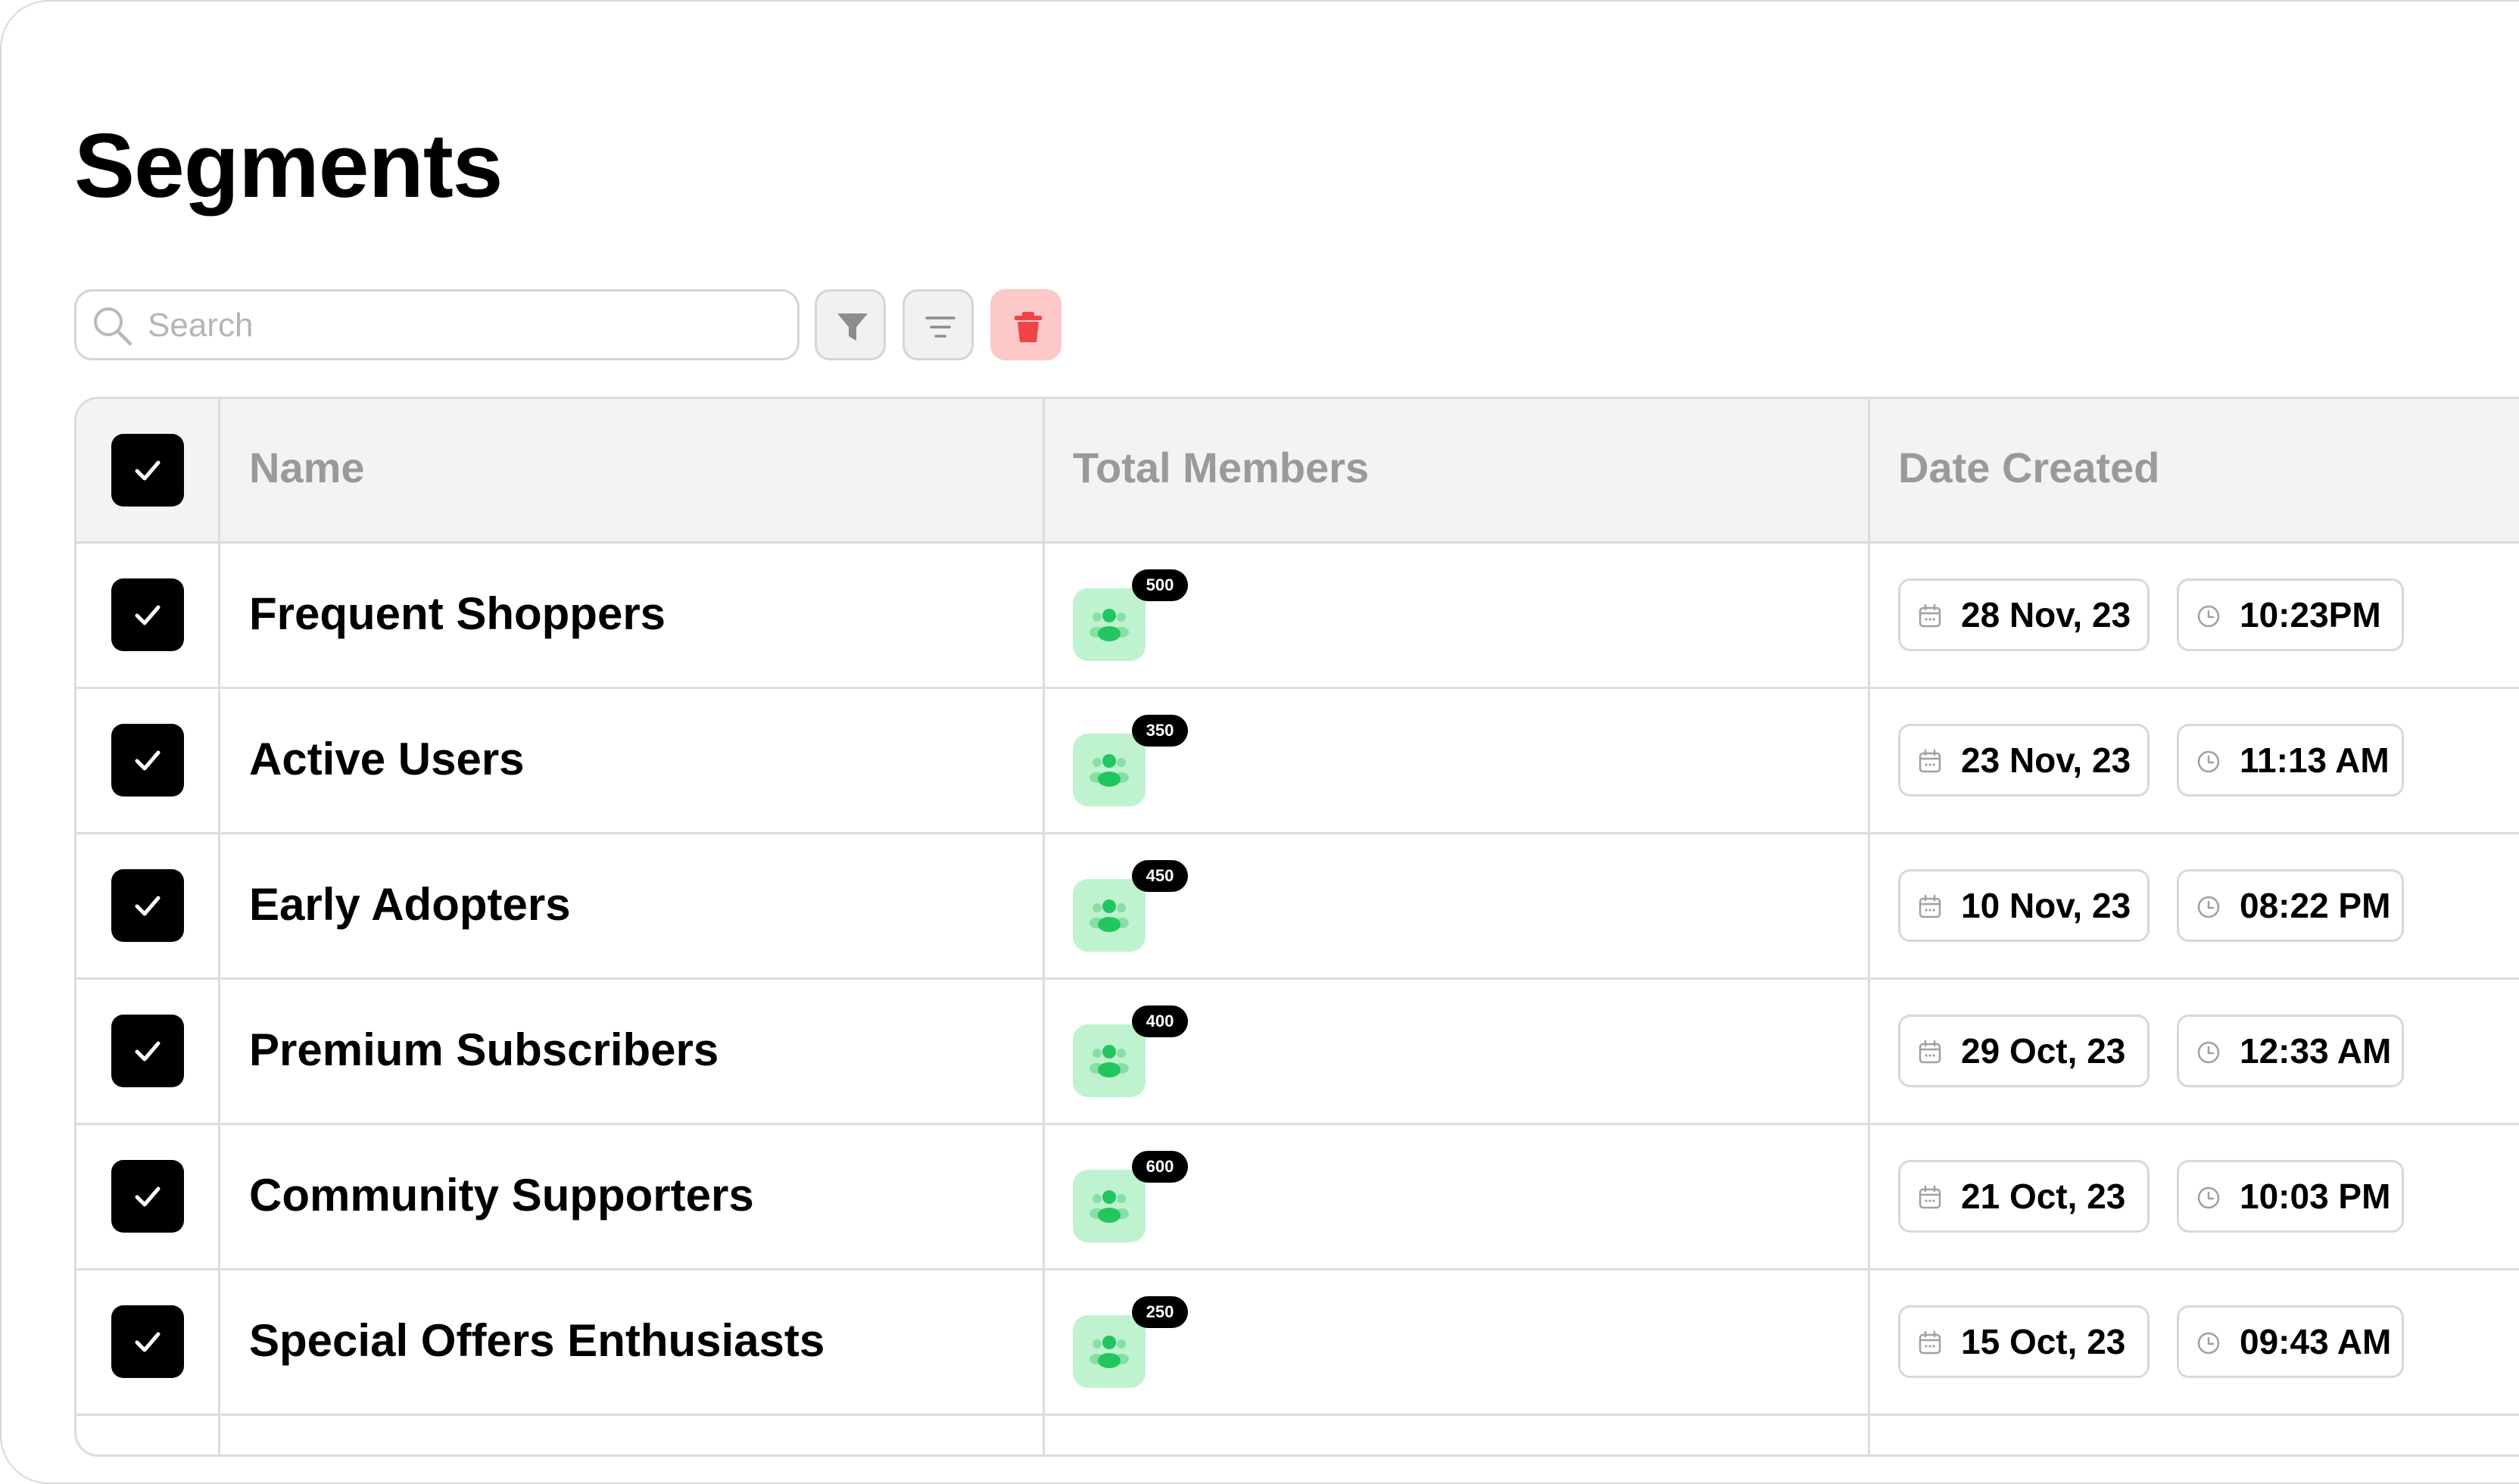 The height and width of the screenshot is (1484, 2519). What do you see at coordinates (2316, 1341) in the screenshot?
I see `time-text: 09:43 AM` at bounding box center [2316, 1341].